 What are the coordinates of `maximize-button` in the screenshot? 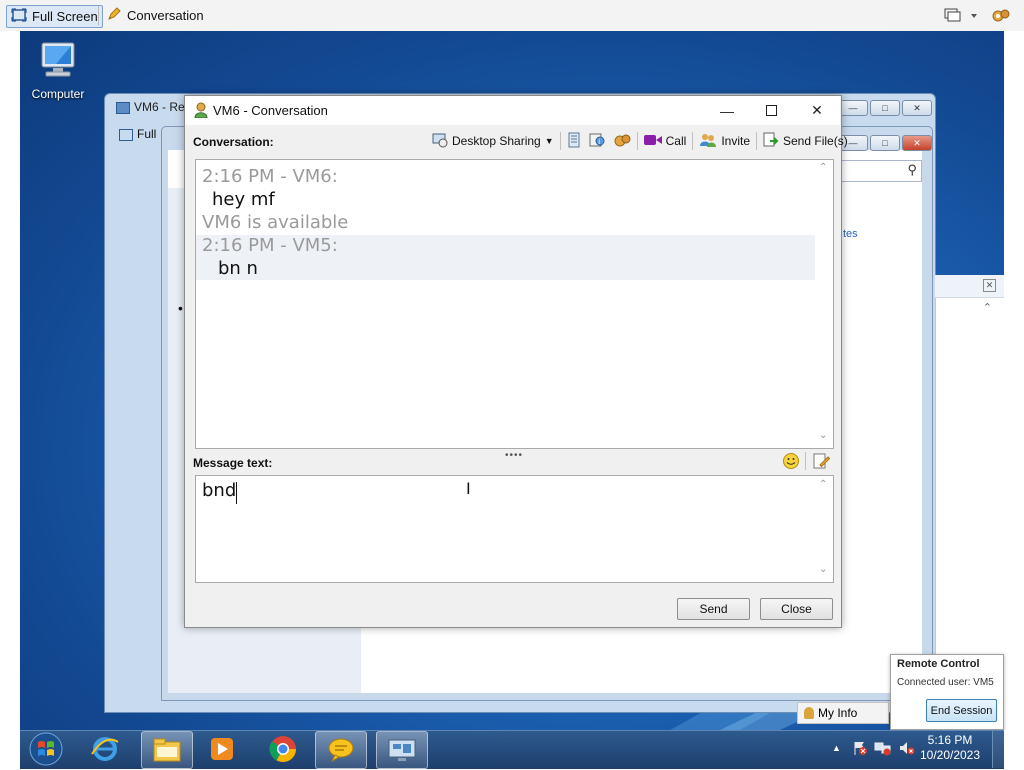 It's located at (771, 110).